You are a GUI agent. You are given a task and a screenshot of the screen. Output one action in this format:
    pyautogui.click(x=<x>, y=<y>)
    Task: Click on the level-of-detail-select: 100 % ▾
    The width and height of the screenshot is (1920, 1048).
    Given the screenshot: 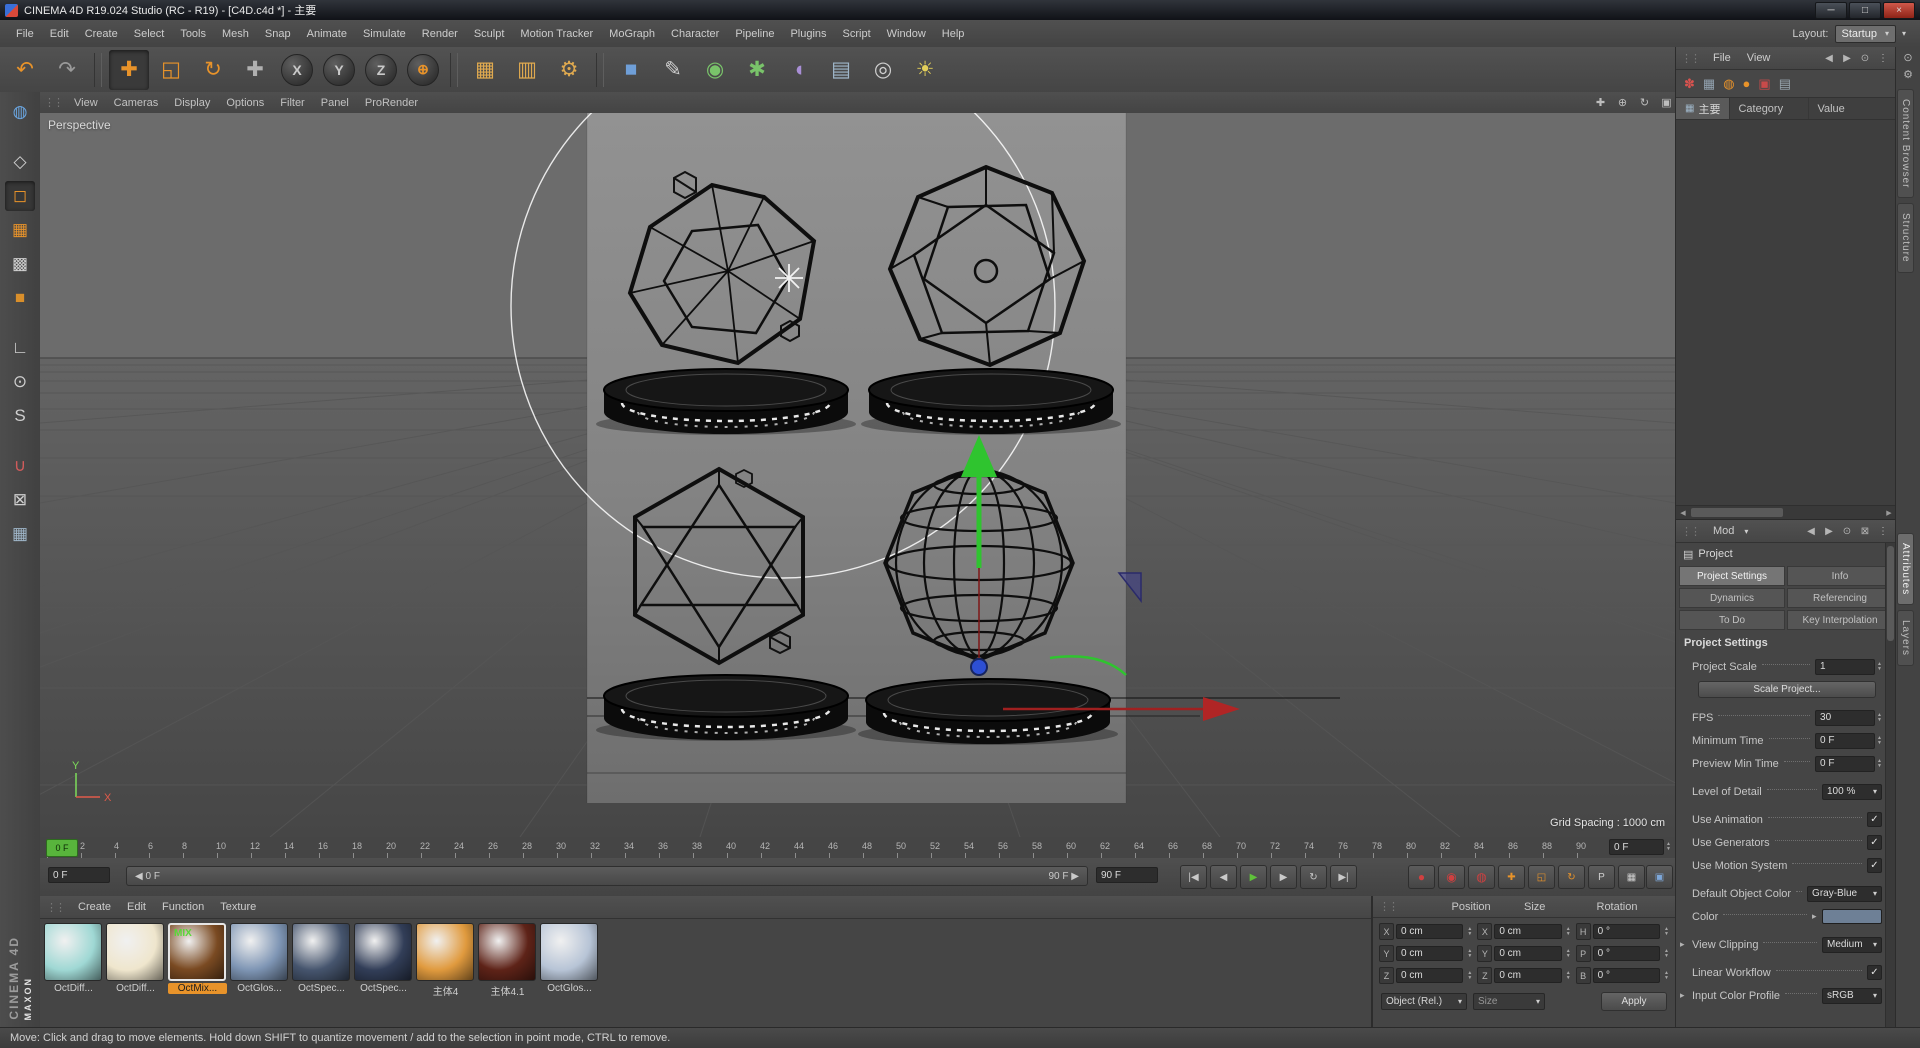 What is the action you would take?
    pyautogui.click(x=1852, y=791)
    